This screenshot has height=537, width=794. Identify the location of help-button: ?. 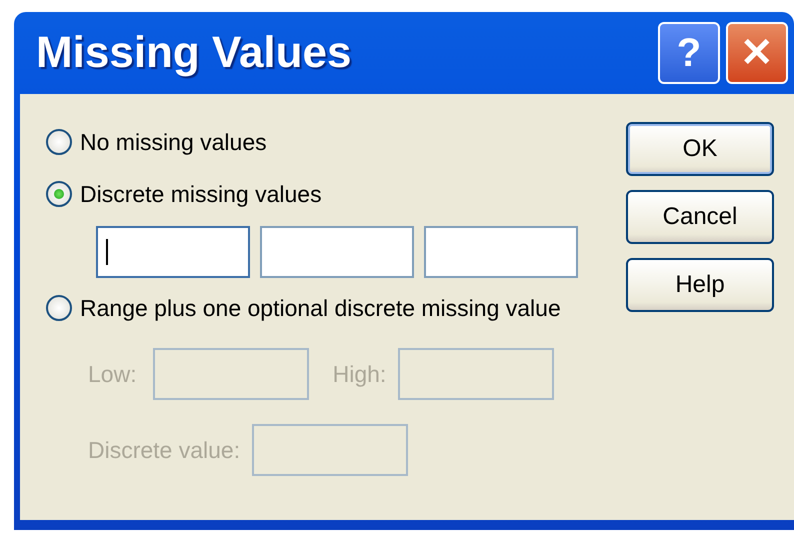
(689, 53).